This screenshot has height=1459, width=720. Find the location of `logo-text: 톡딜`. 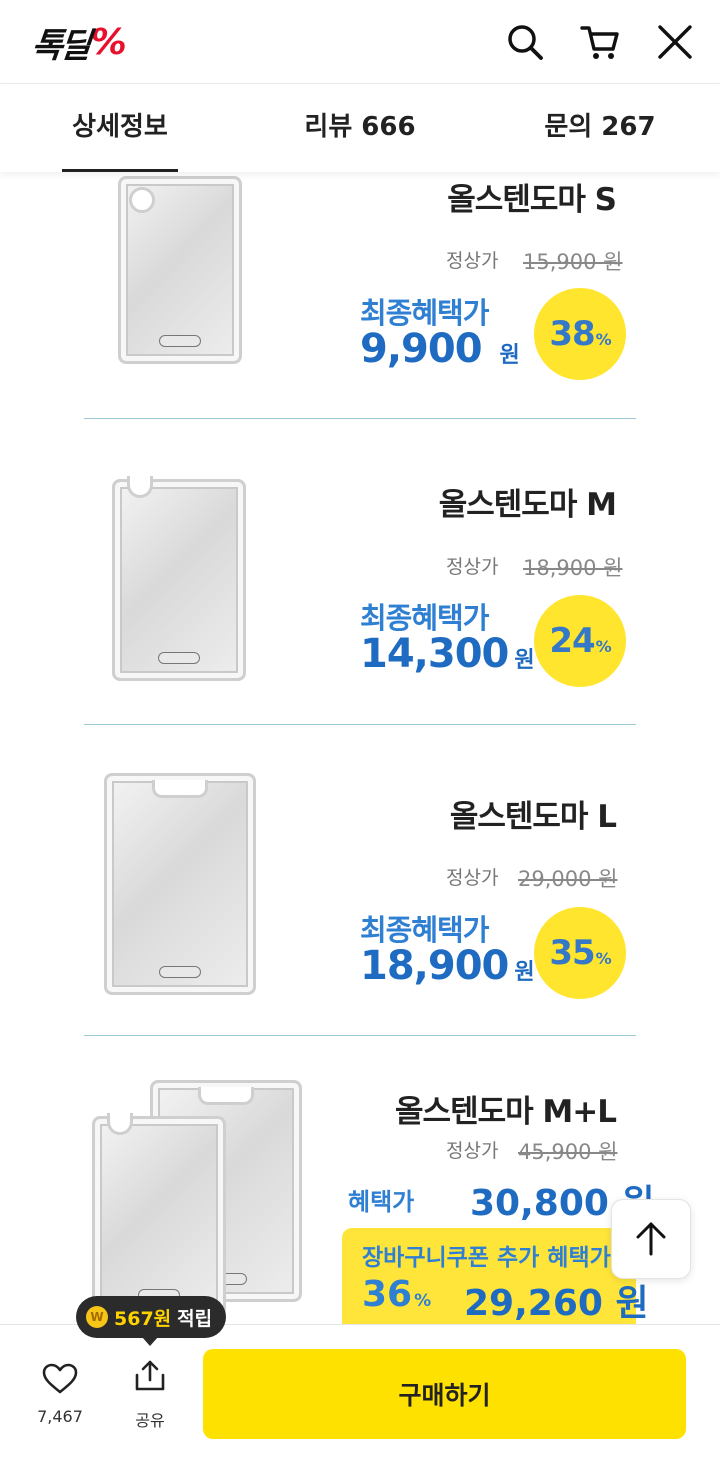

logo-text: 톡딜 is located at coordinates (60, 45).